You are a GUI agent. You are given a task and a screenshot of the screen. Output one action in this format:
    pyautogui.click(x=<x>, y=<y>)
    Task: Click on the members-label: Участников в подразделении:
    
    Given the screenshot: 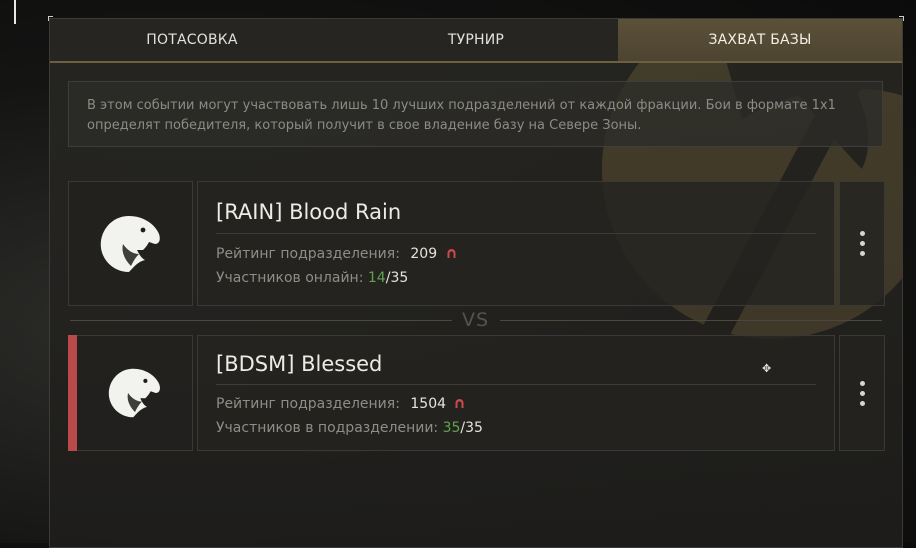 What is the action you would take?
    pyautogui.click(x=327, y=428)
    